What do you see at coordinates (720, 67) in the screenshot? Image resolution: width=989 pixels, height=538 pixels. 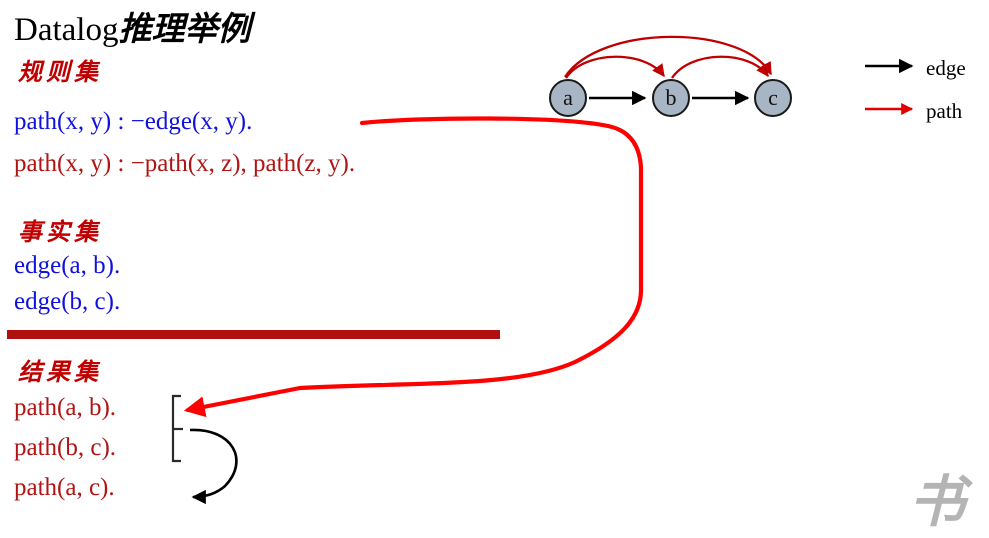 I see `graph-path-arc-b-c` at bounding box center [720, 67].